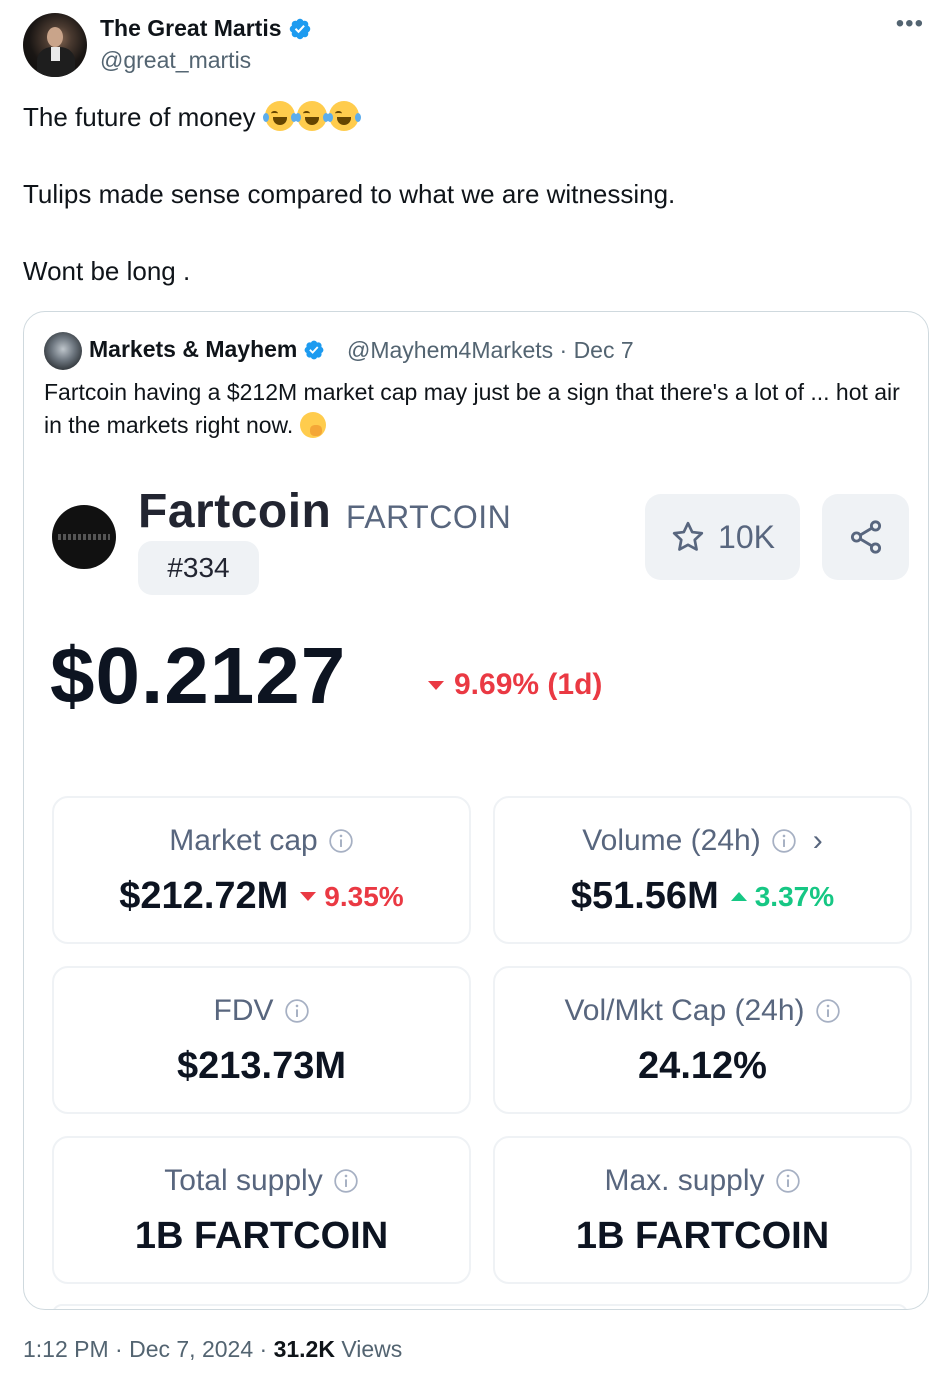 The width and height of the screenshot is (950, 1380). I want to click on stat-label: Market cap, so click(243, 840).